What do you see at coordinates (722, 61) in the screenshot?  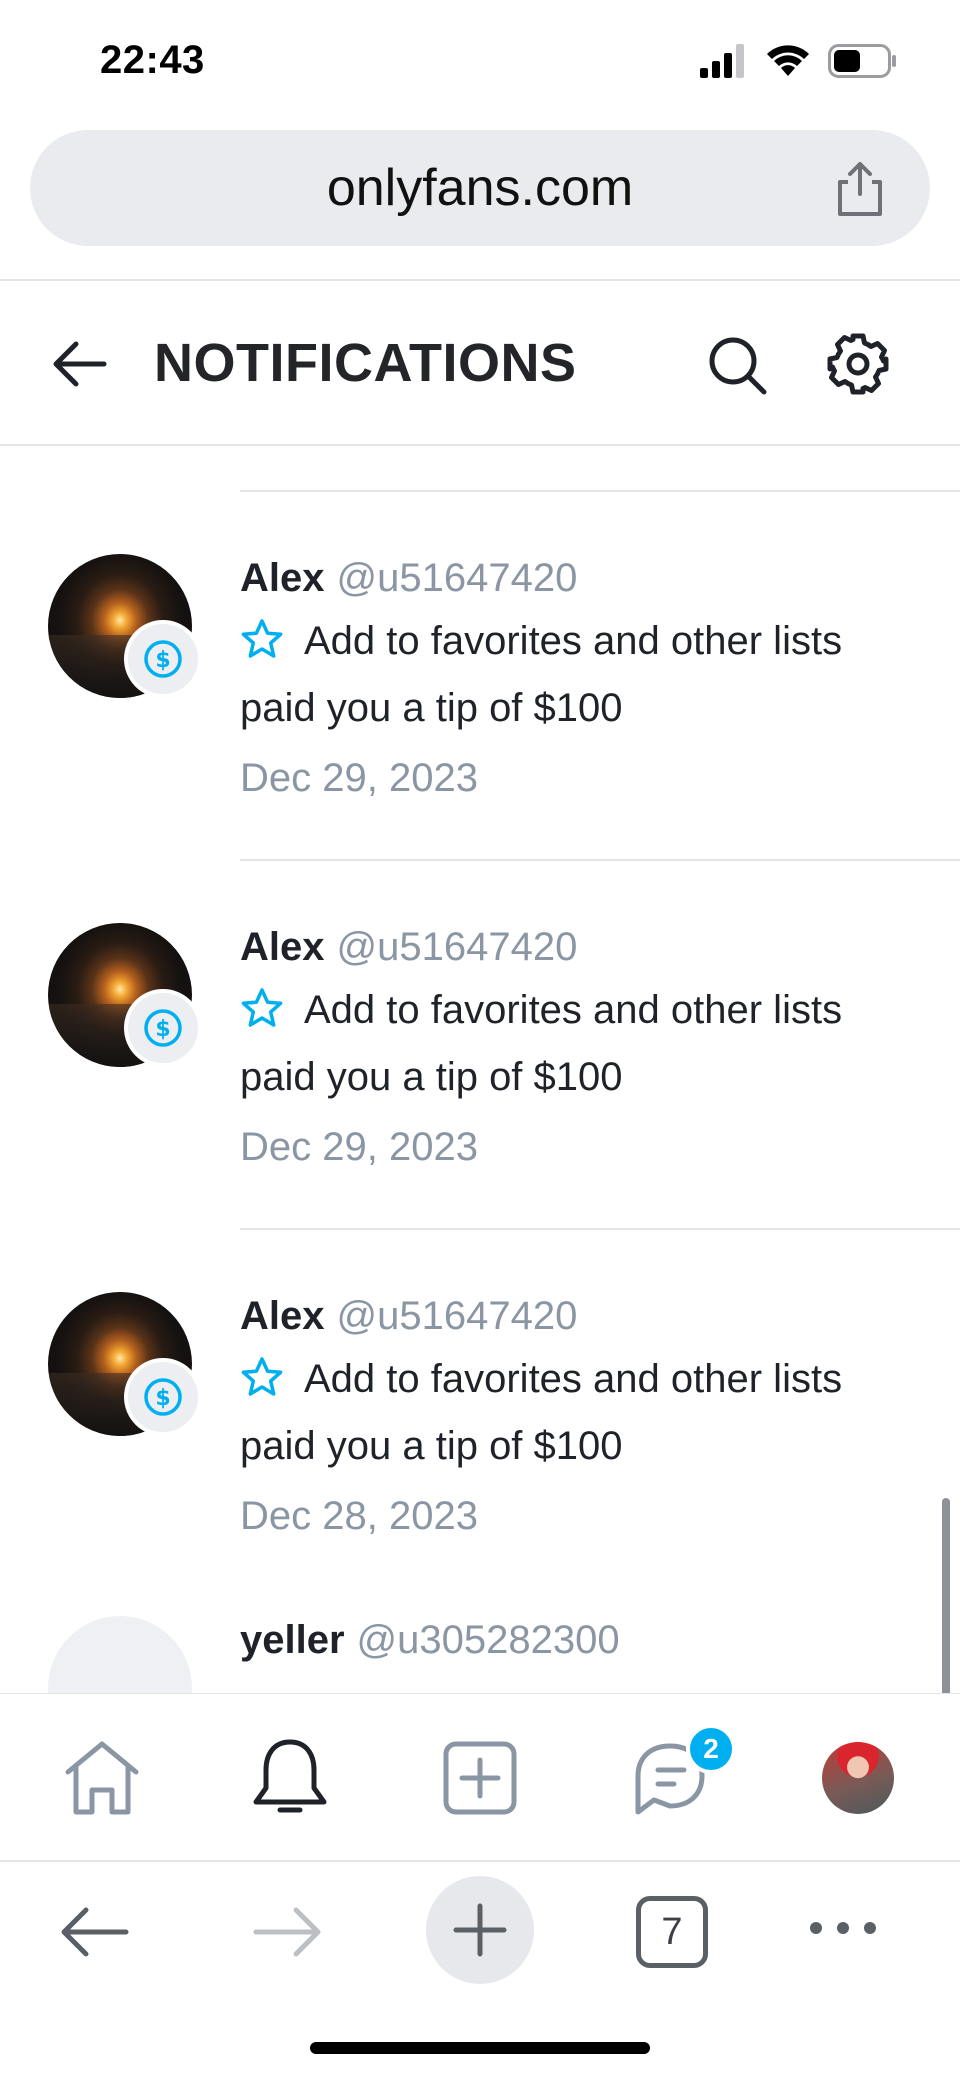 I see `signal-icon` at bounding box center [722, 61].